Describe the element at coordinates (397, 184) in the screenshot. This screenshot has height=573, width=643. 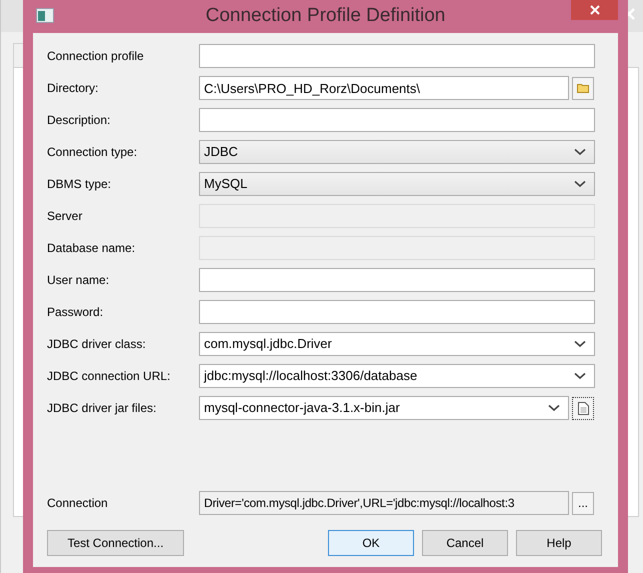
I see `dropdown: MySQL` at that location.